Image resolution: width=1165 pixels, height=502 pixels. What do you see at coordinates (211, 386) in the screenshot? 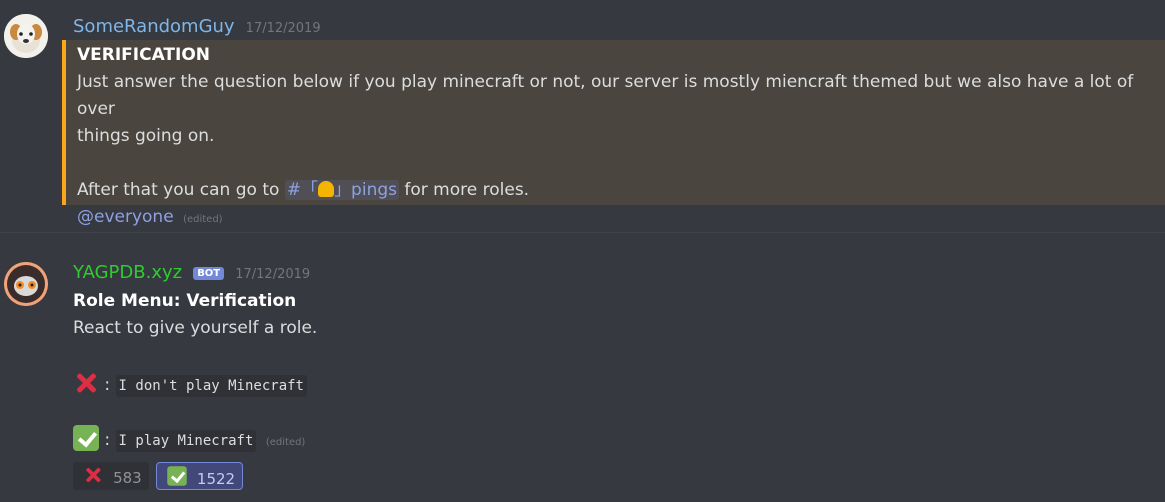
I see `role-label: I don't play Minecraft` at bounding box center [211, 386].